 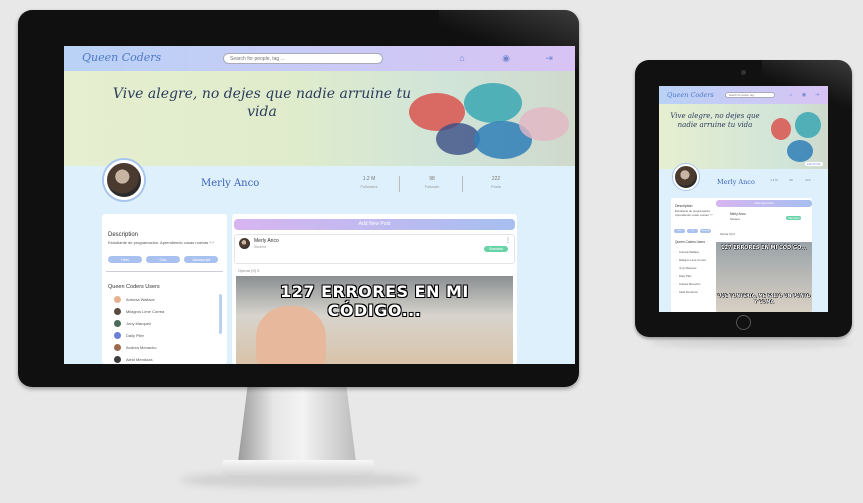 What do you see at coordinates (432, 179) in the screenshot?
I see `stat-value: 98` at bounding box center [432, 179].